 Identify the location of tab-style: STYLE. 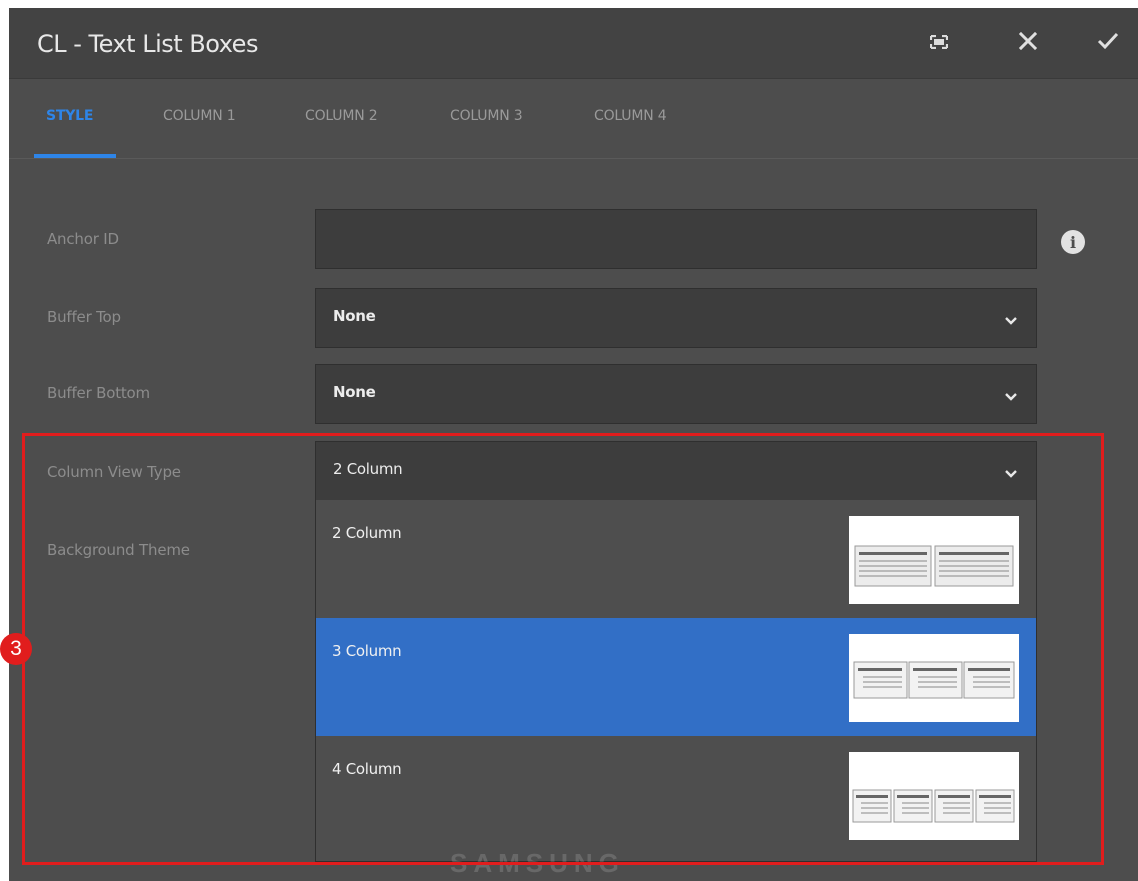
(69, 116).